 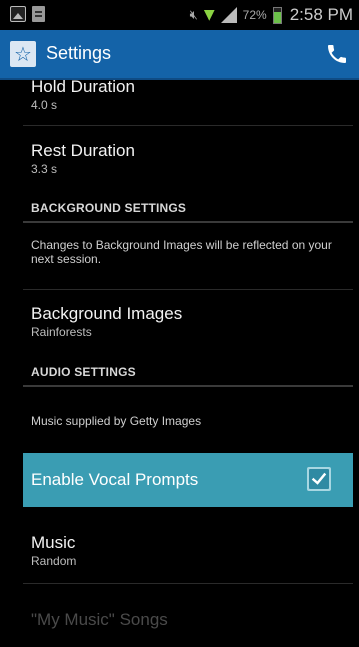 I want to click on clock: 2:58 PM, so click(x=321, y=14).